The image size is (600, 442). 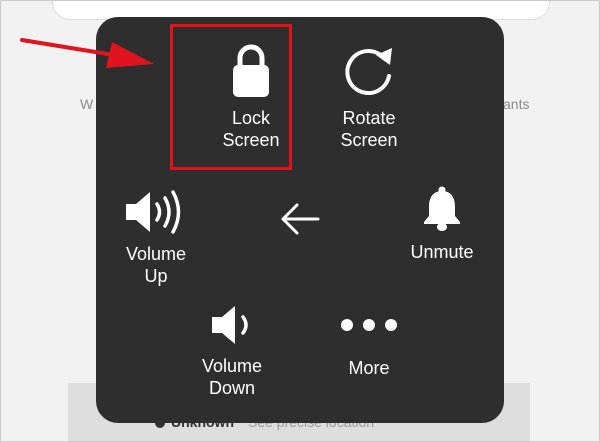 What do you see at coordinates (442, 208) in the screenshot?
I see `bell-icon` at bounding box center [442, 208].